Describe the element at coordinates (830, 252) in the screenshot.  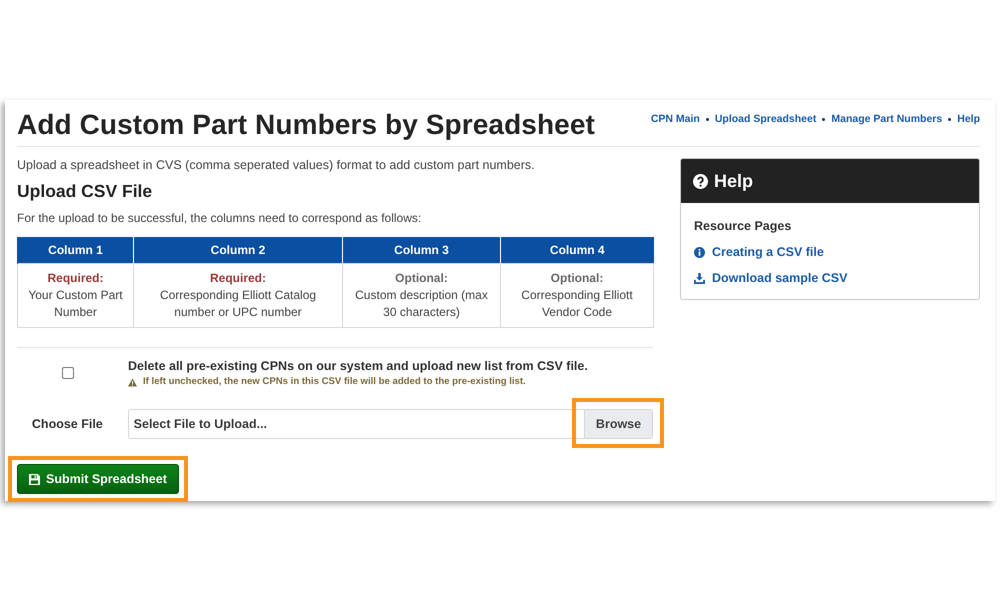
I see `resource-link: Creating a CSV file` at that location.